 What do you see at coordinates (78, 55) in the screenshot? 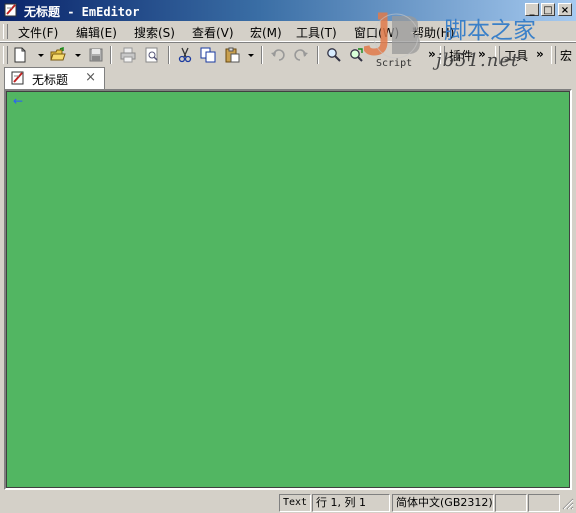
I see `open-dropdown-arrow` at bounding box center [78, 55].